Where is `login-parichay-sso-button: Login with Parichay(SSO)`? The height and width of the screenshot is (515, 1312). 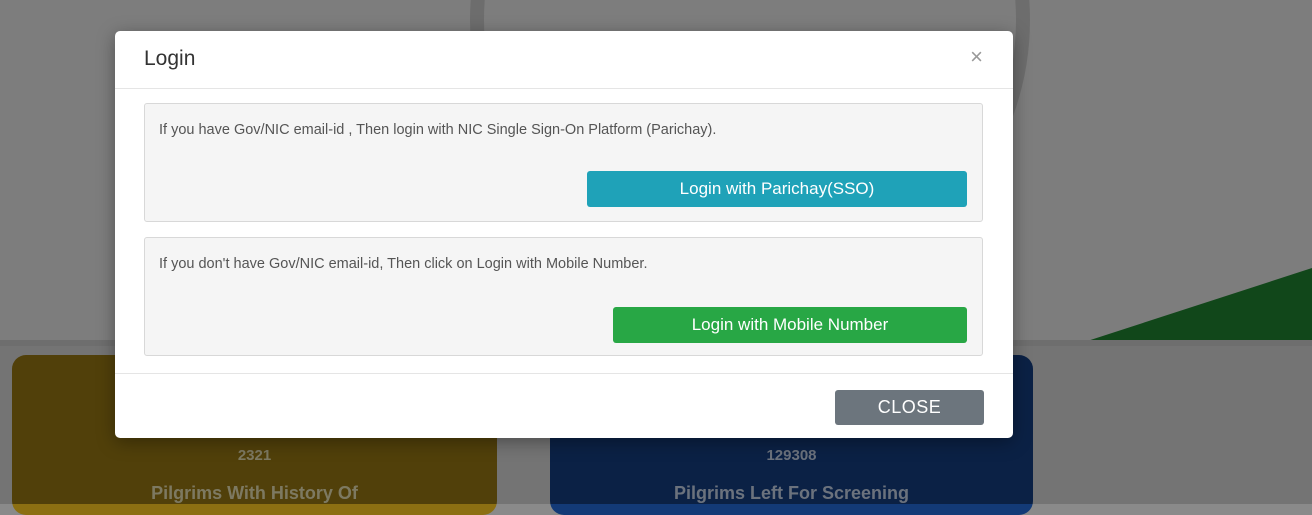 login-parichay-sso-button: Login with Parichay(SSO) is located at coordinates (777, 189).